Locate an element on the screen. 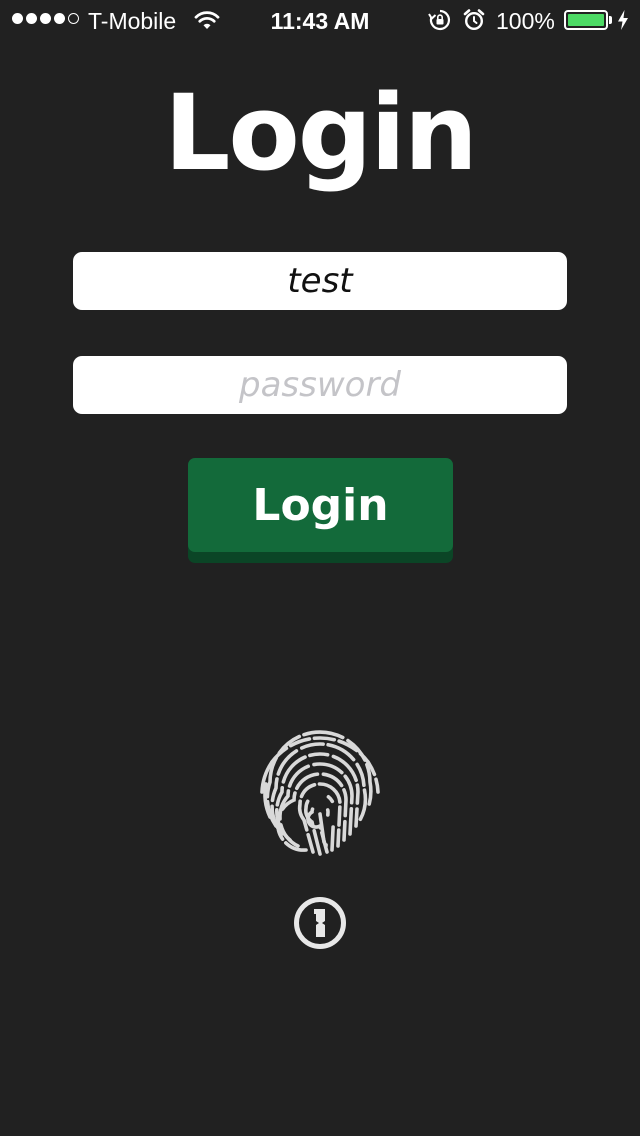 The height and width of the screenshot is (1136, 640). page-title: Login is located at coordinates (321, 133).